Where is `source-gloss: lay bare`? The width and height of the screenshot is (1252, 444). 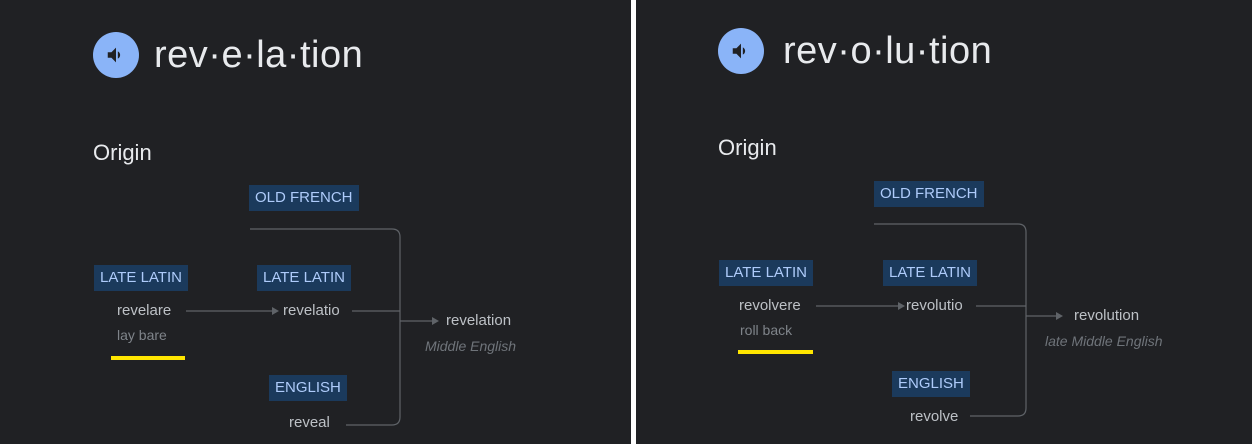
source-gloss: lay bare is located at coordinates (142, 335).